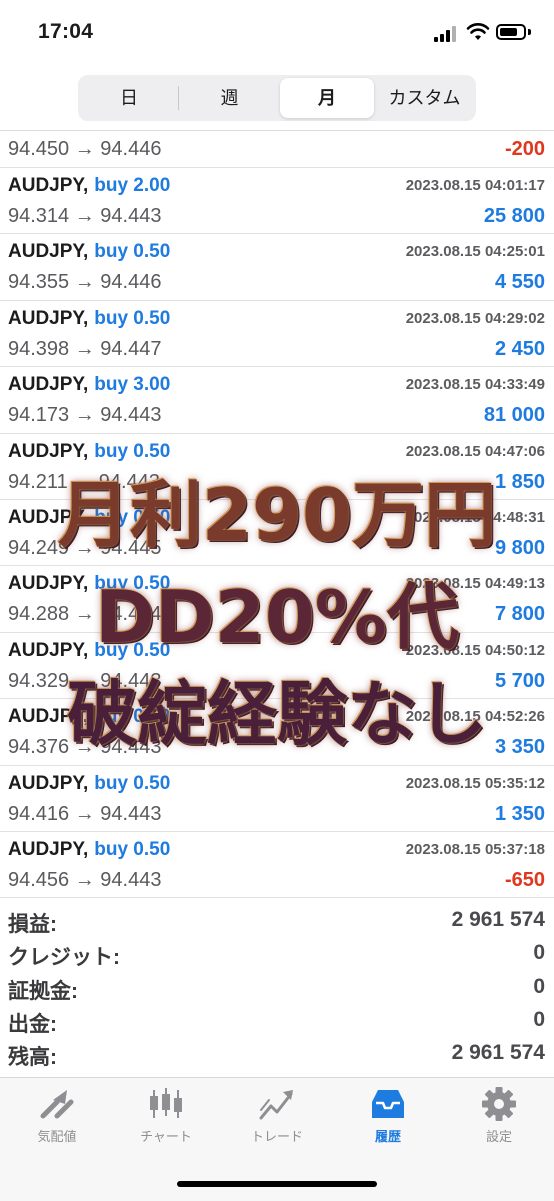  I want to click on tab-settings: 設定, so click(499, 1115).